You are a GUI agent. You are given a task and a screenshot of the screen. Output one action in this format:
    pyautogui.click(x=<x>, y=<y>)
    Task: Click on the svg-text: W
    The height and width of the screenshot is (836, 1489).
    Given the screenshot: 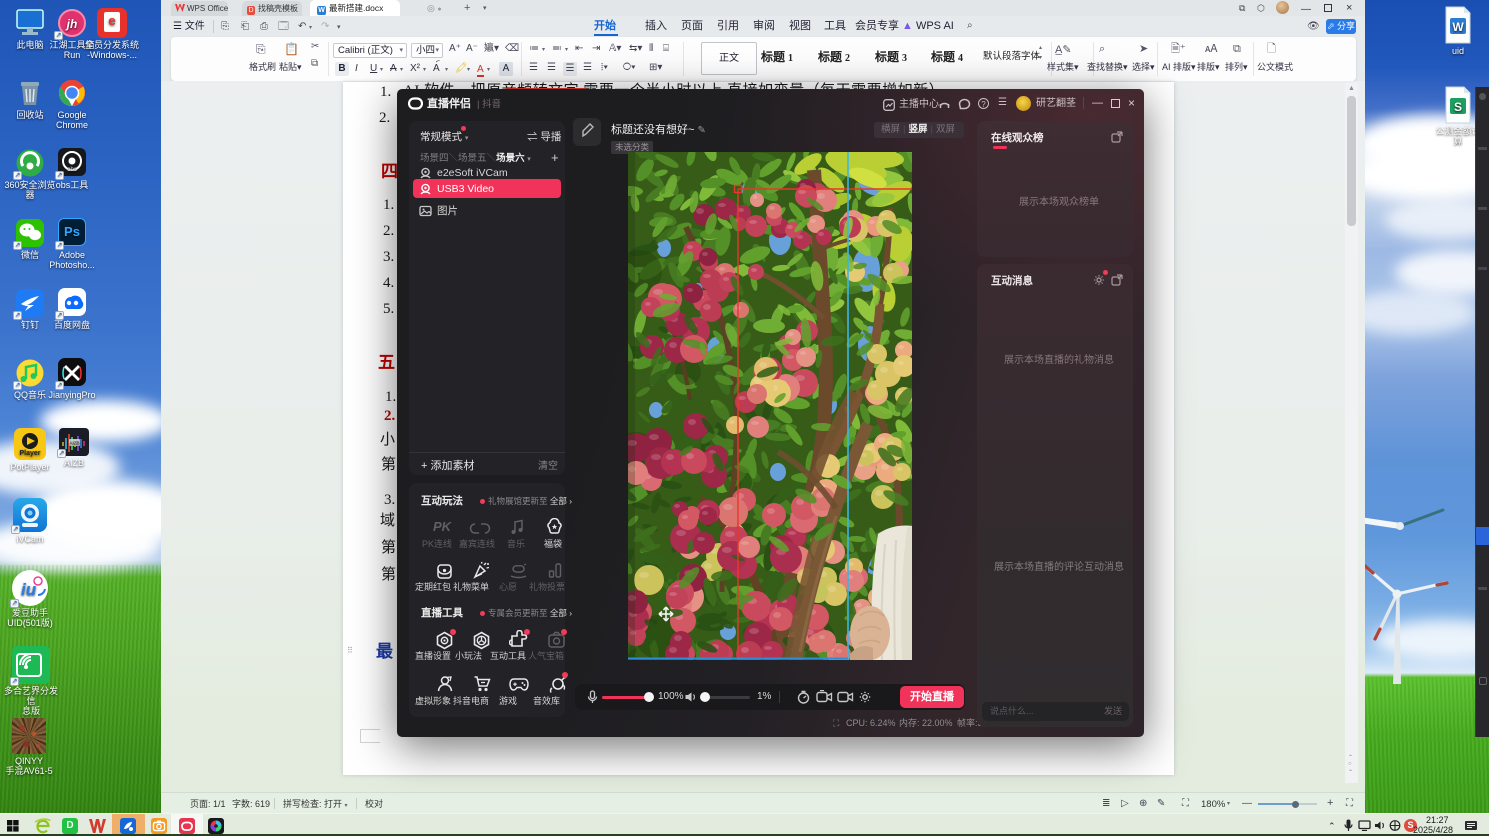 What is the action you would take?
    pyautogui.click(x=1458, y=27)
    